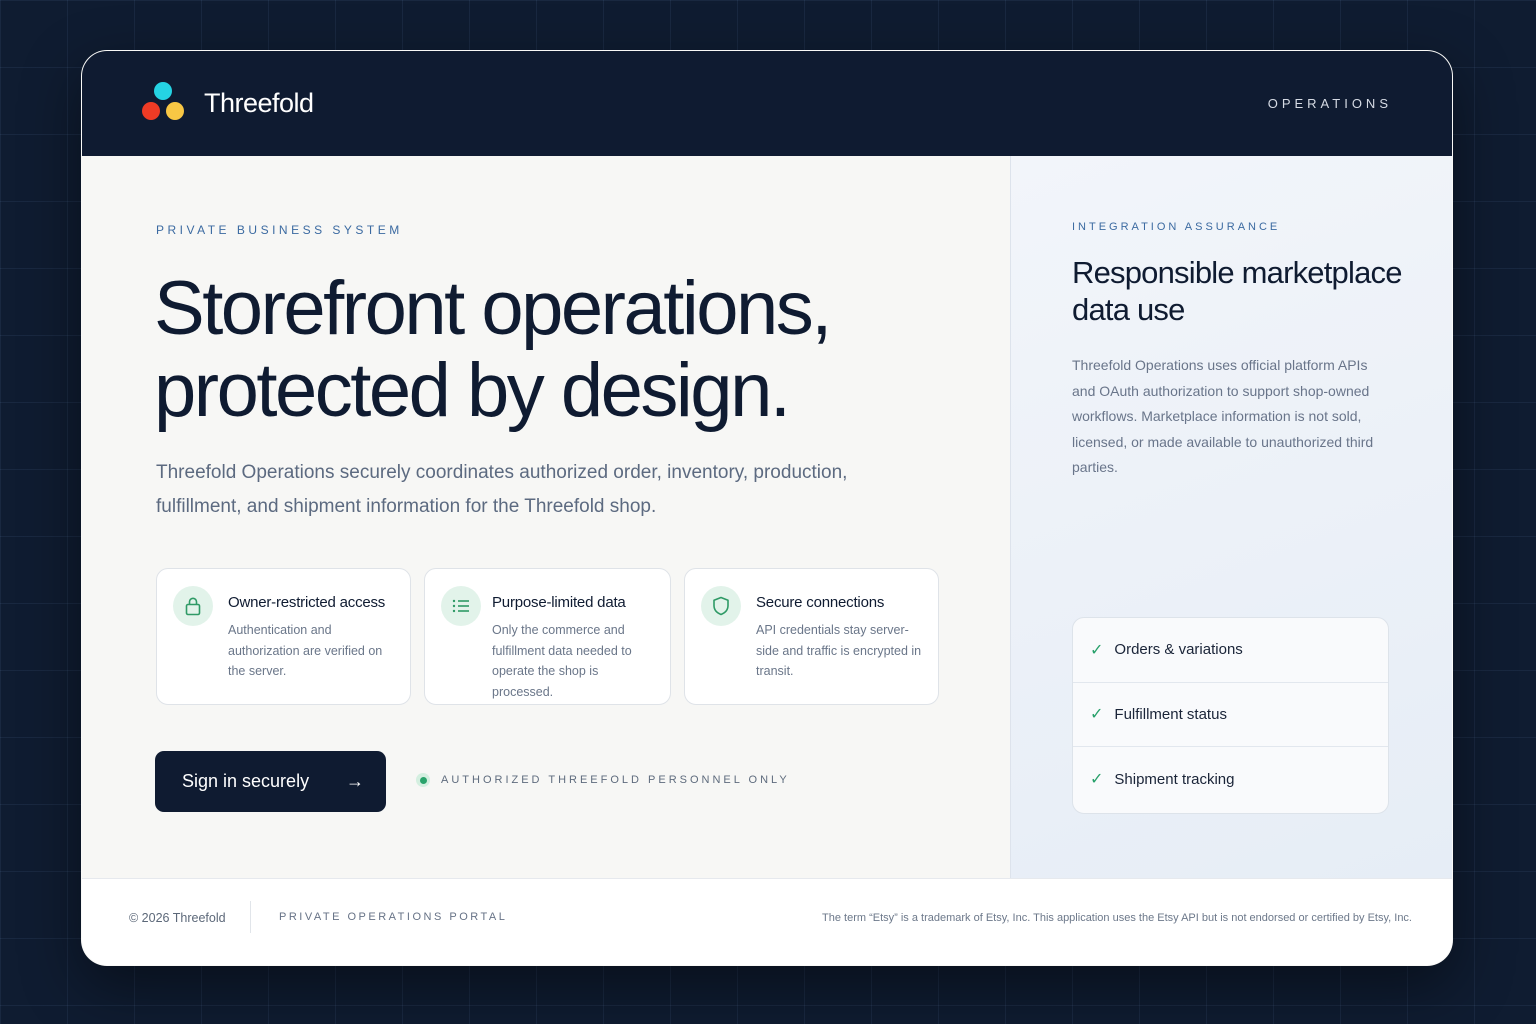 The height and width of the screenshot is (1024, 1536). I want to click on list-icon, so click(461, 606).